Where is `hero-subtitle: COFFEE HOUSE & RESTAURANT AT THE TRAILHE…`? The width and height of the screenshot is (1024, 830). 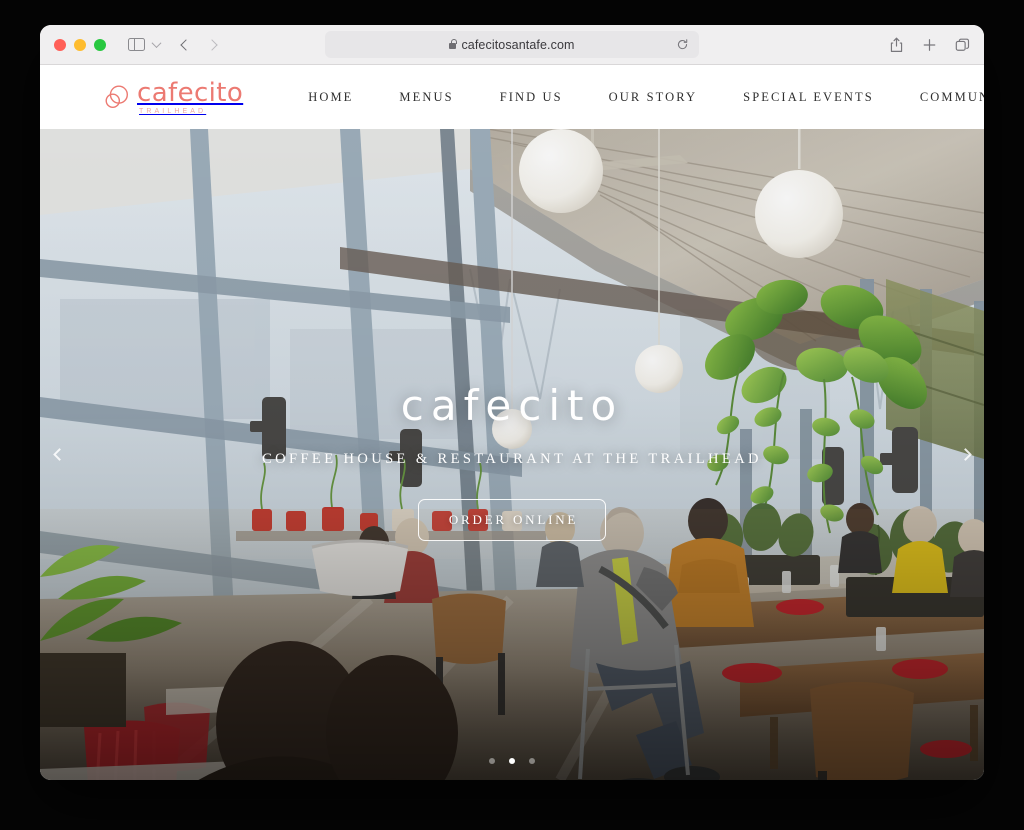
hero-subtitle: COFFEE HOUSE & RESTAURANT AT THE TRAILHE… is located at coordinates (512, 459).